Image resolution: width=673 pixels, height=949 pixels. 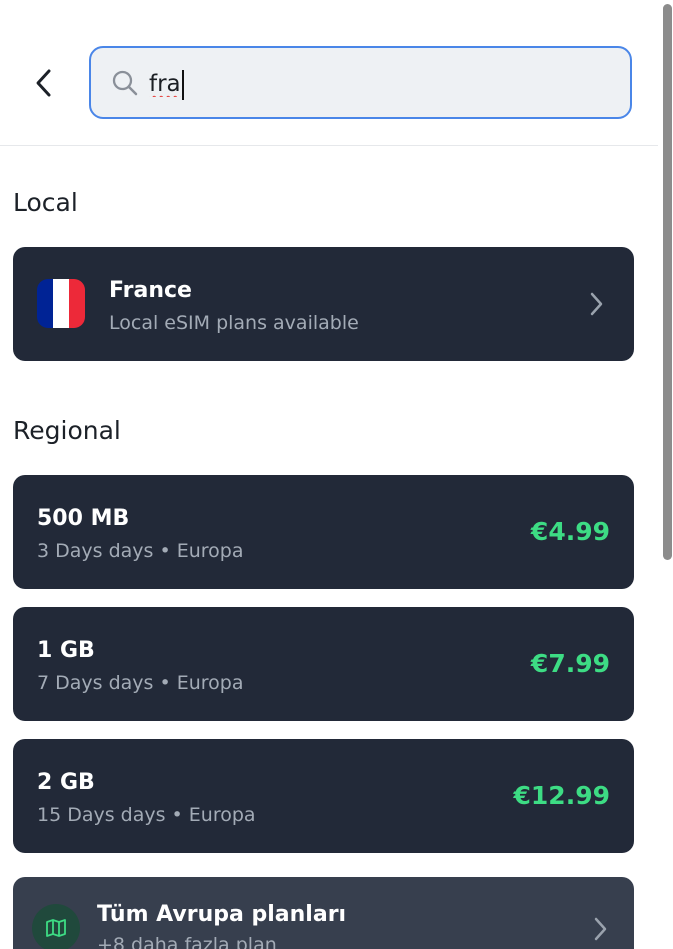 I want to click on map-icon, so click(x=56, y=926).